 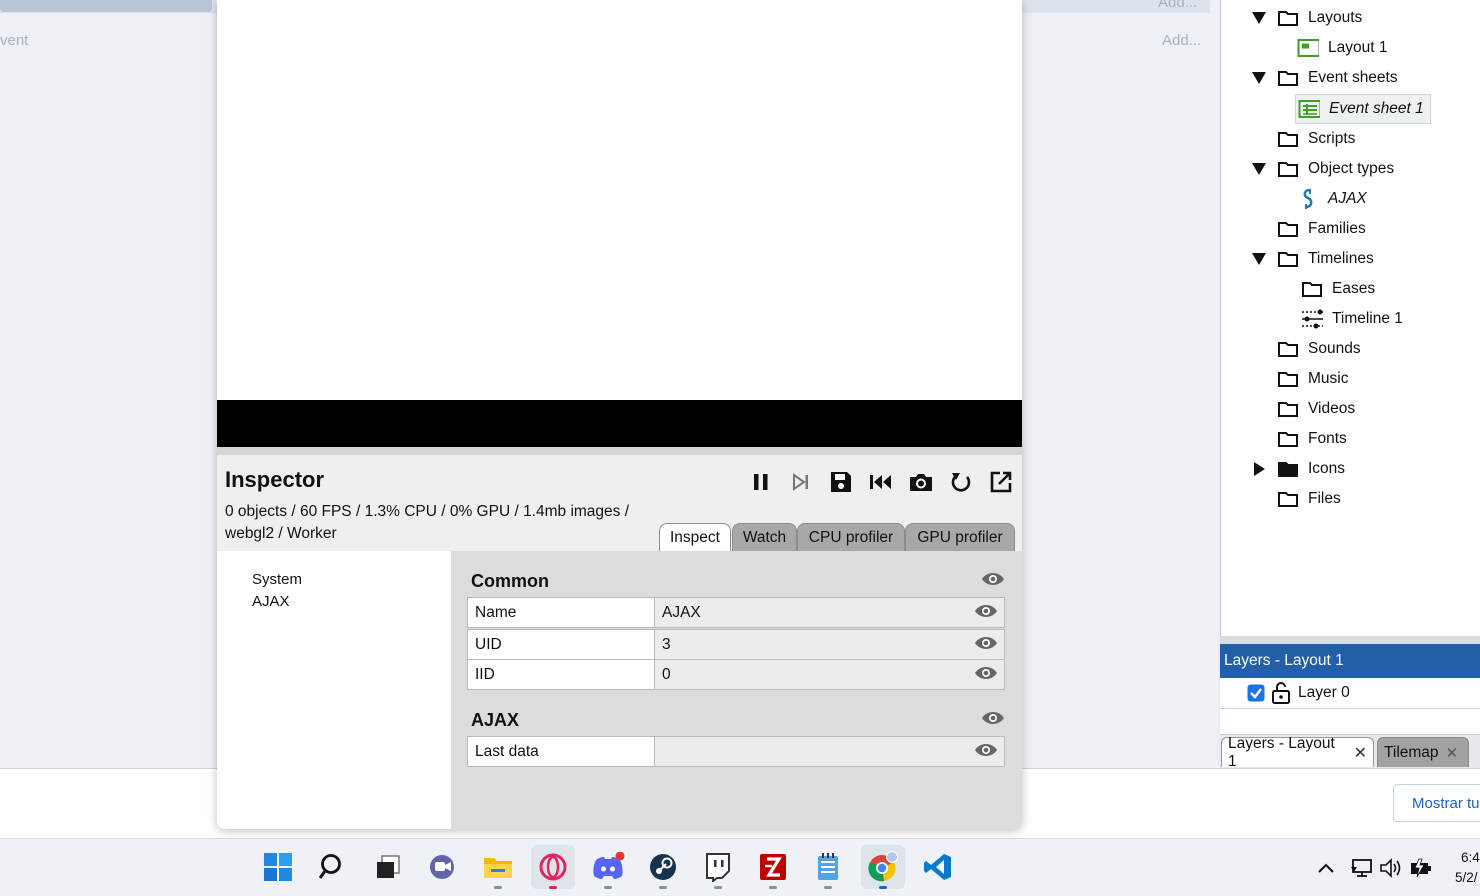 I want to click on tree-item-families: Families, so click(x=1321, y=229).